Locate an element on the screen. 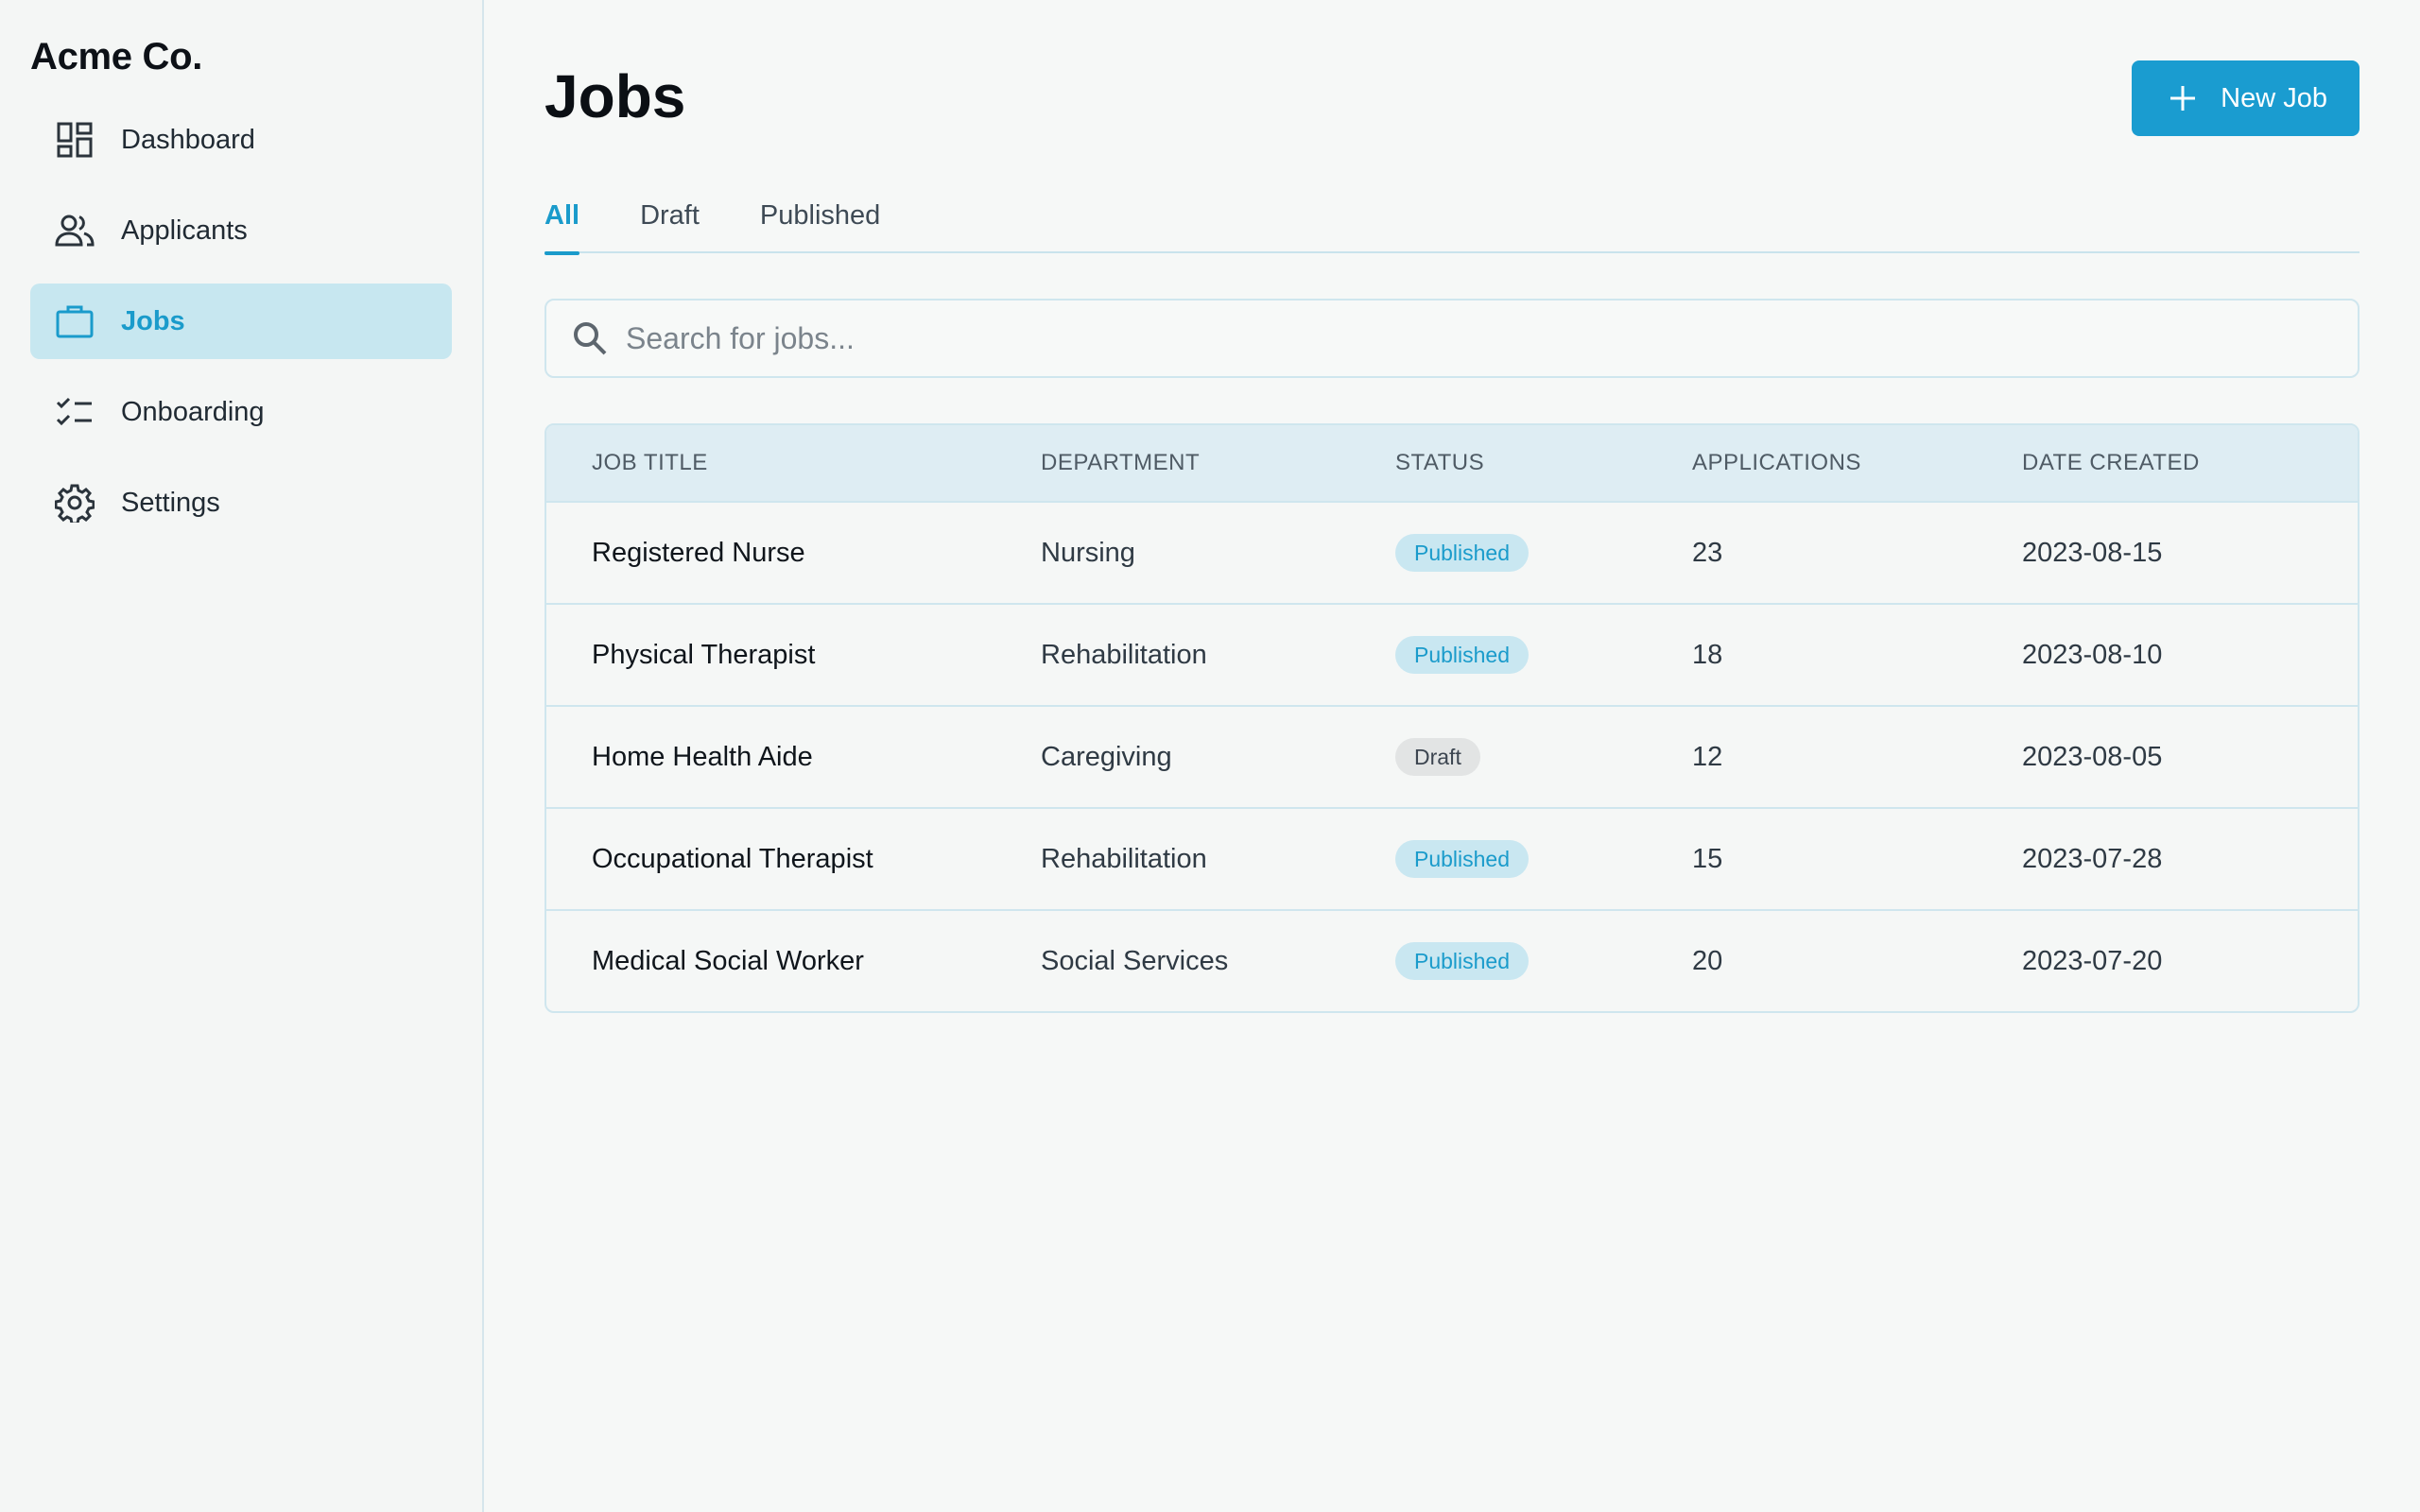 Image resolution: width=2420 pixels, height=1512 pixels. sidebar-item-dashboard: Dashboard is located at coordinates (241, 140).